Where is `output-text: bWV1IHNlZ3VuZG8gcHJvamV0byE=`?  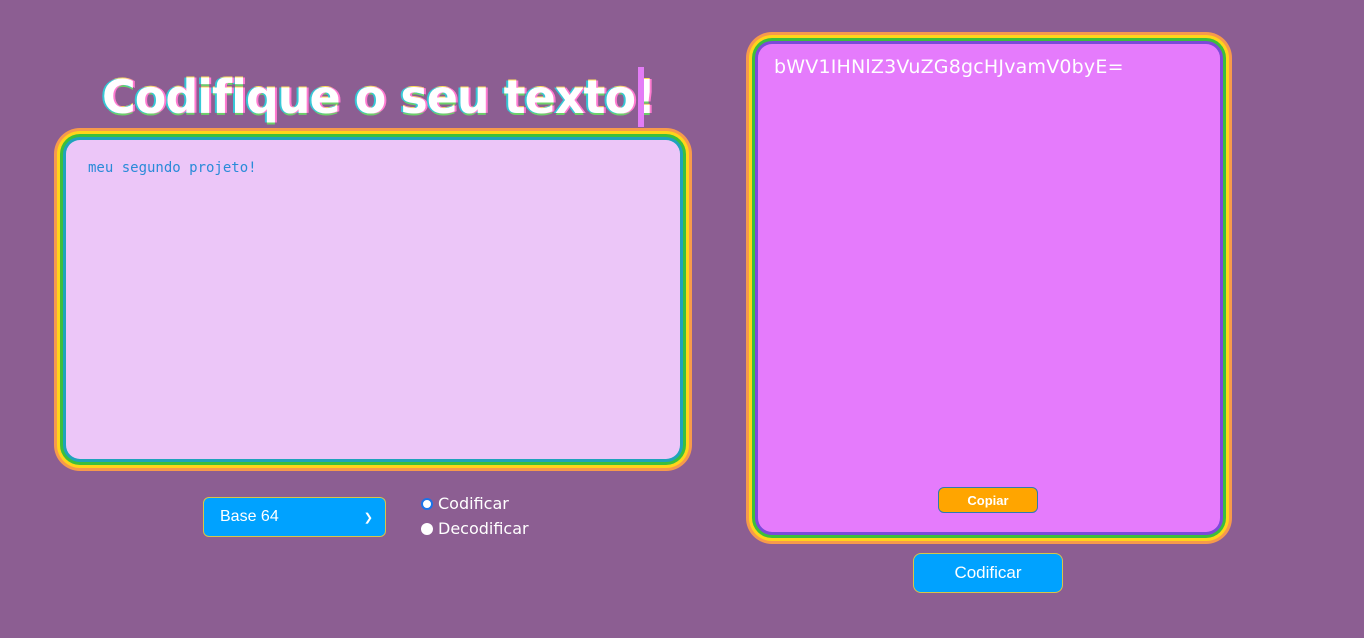
output-text: bWV1IHNlZ3VuZG8gcHJvamV0byE= is located at coordinates (949, 67).